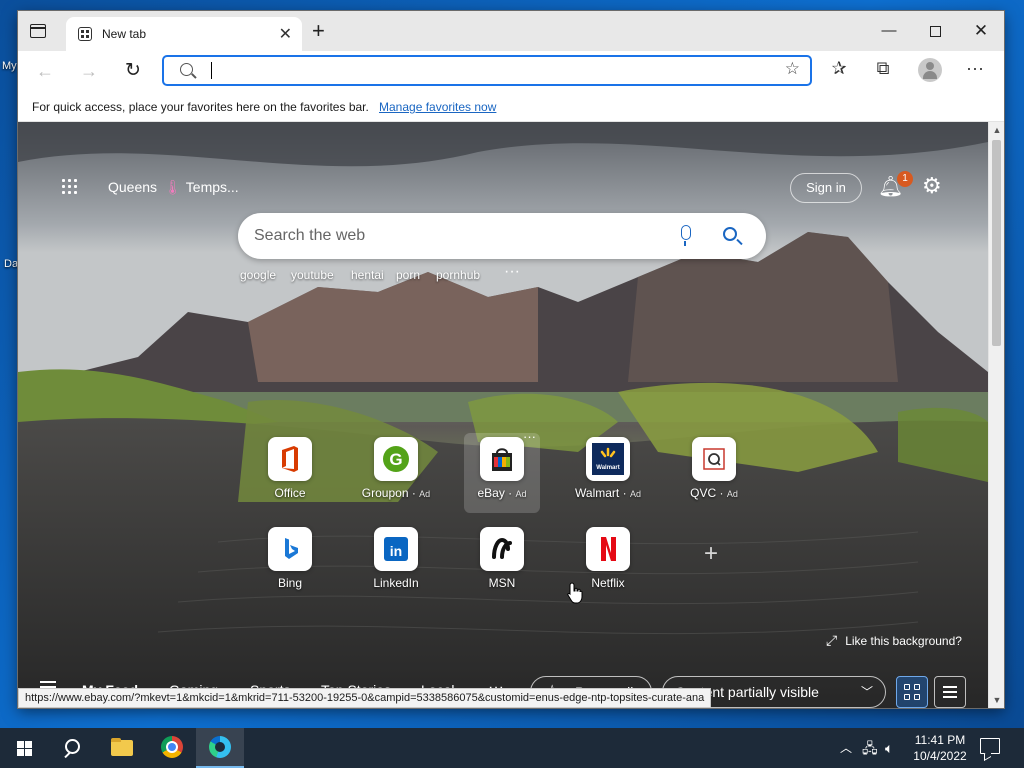 This screenshot has height=768, width=1024. I want to click on maximize-button, so click(935, 31).